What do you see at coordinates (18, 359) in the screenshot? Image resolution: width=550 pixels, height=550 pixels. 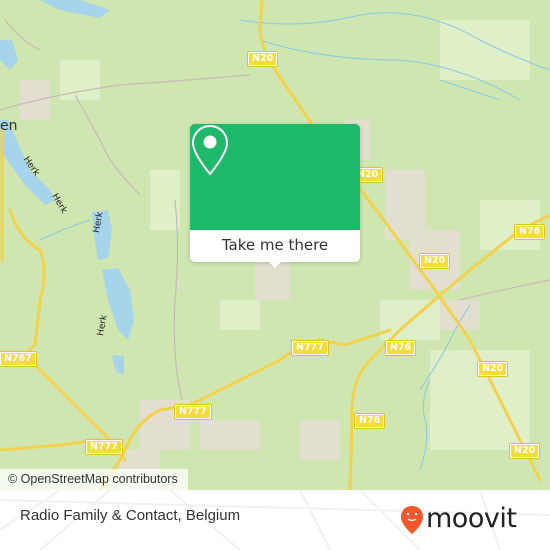 I see `road-shield: N767` at bounding box center [18, 359].